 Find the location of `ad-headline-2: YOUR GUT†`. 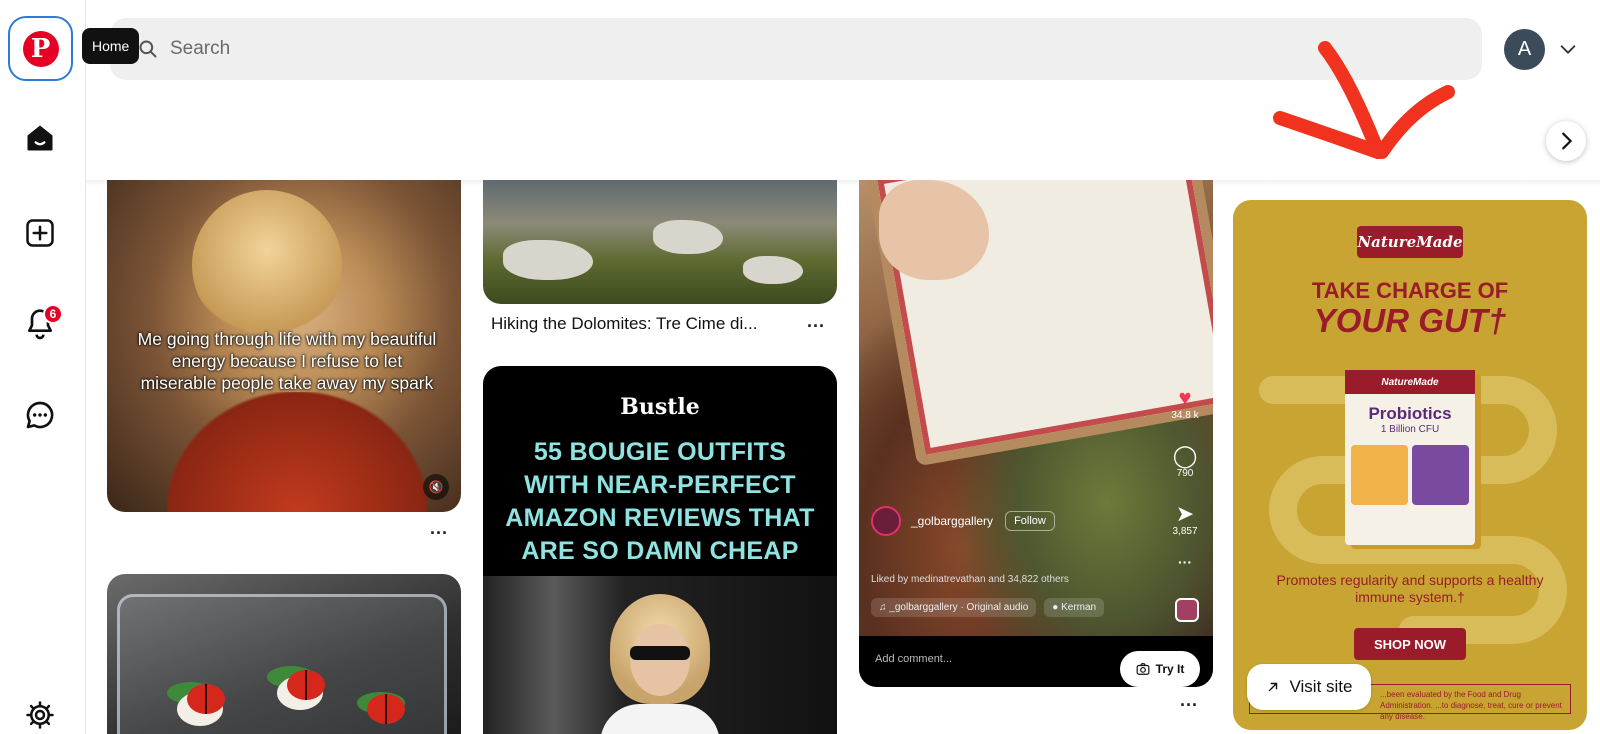

ad-headline-2: YOUR GUT† is located at coordinates (1410, 320).